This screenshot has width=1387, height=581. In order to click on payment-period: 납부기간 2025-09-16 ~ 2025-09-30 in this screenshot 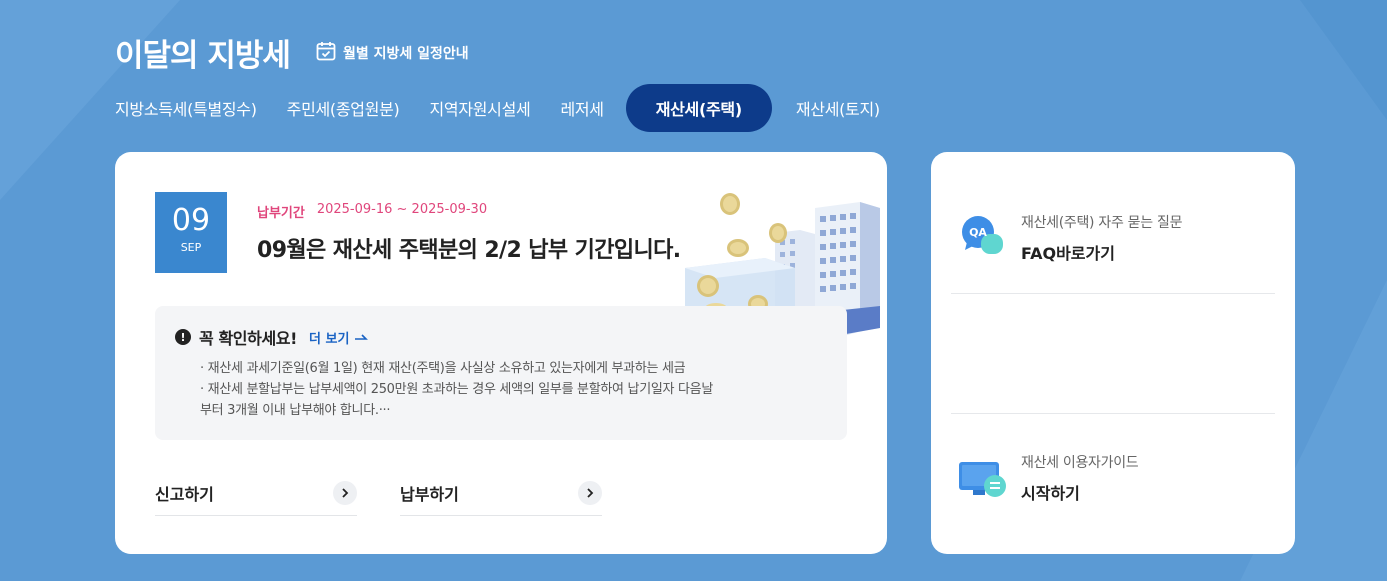, I will do `click(372, 211)`.